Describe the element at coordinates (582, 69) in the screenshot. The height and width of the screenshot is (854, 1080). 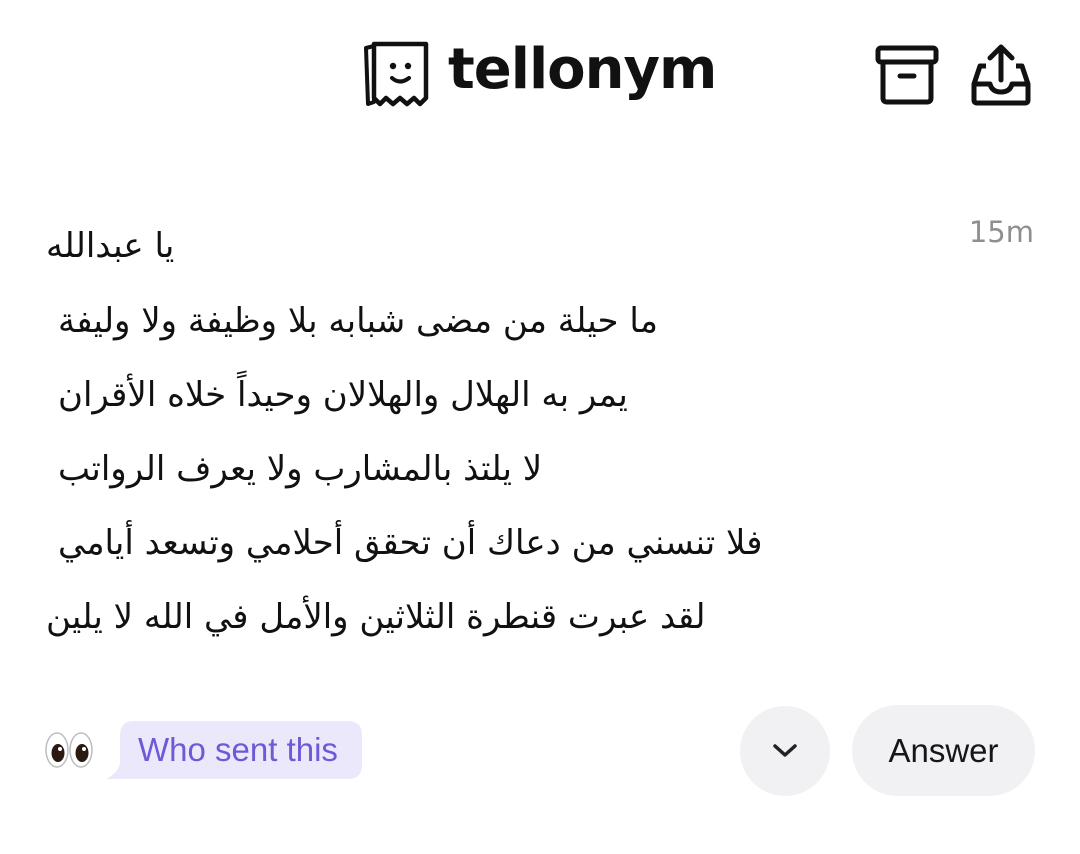
I see `brand-name: tellonym` at that location.